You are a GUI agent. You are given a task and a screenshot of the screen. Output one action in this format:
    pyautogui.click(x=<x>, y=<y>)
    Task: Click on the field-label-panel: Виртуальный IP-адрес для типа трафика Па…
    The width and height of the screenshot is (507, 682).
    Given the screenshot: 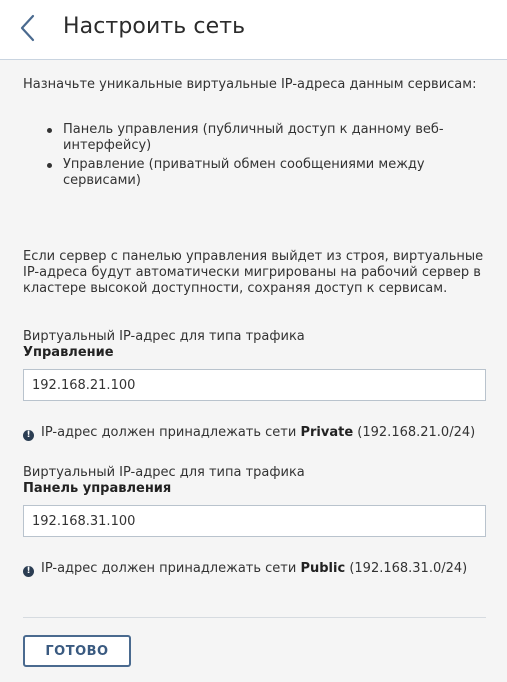 What is the action you would take?
    pyautogui.click(x=255, y=481)
    